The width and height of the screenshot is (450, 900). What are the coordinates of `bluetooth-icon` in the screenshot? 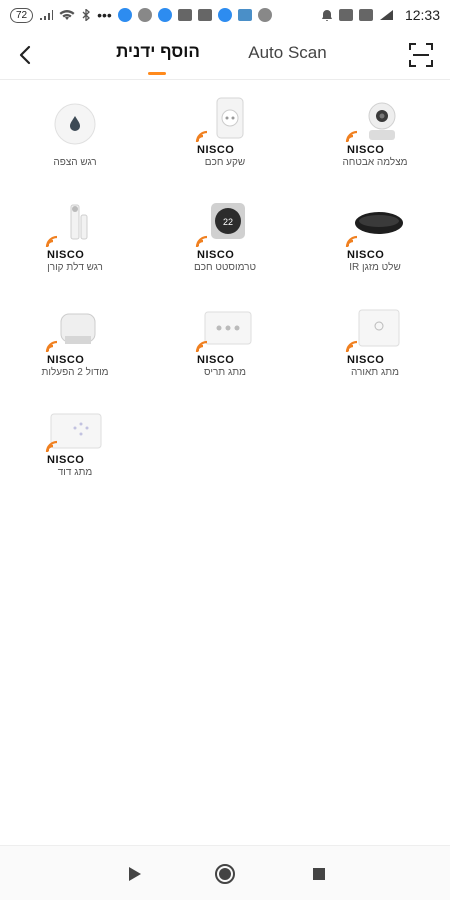 It's located at (86, 15).